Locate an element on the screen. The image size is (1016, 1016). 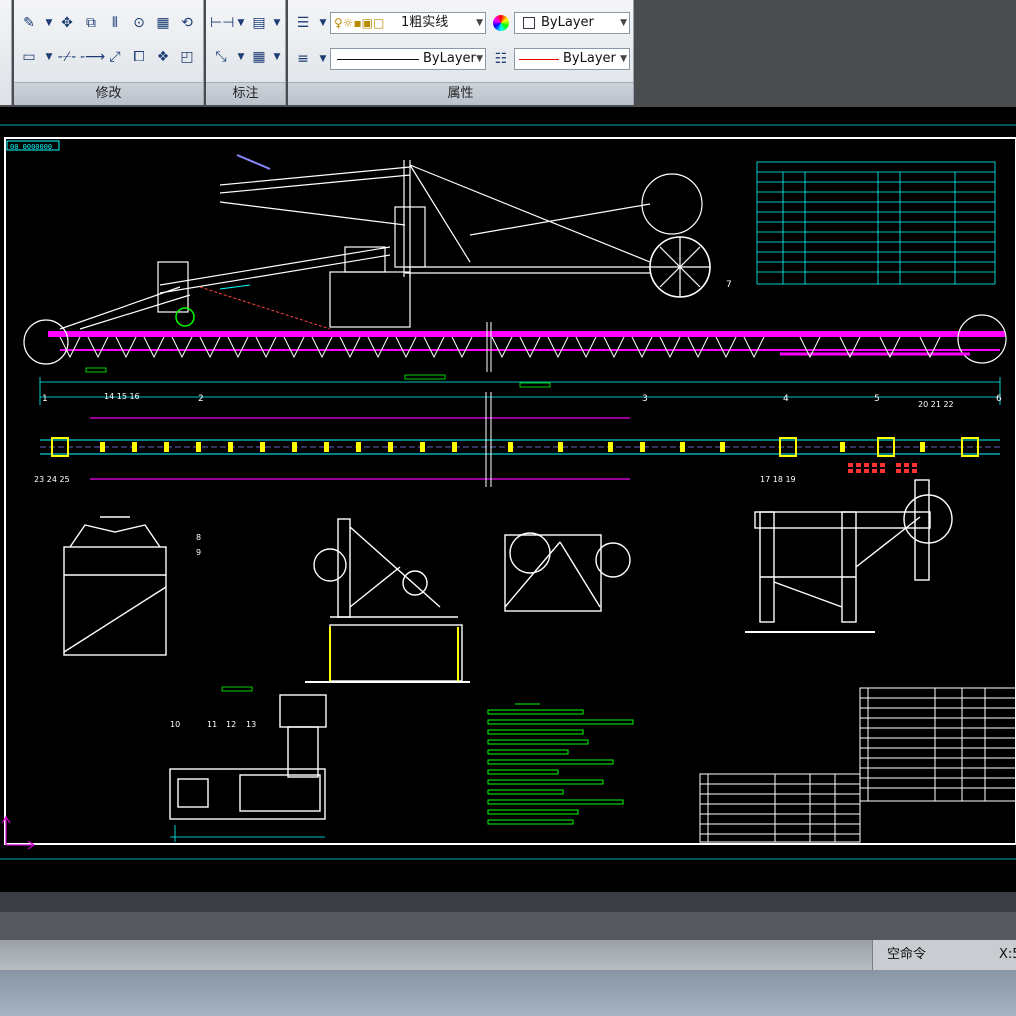
edit-pencil-icon: ✎ is located at coordinates (29, 23).